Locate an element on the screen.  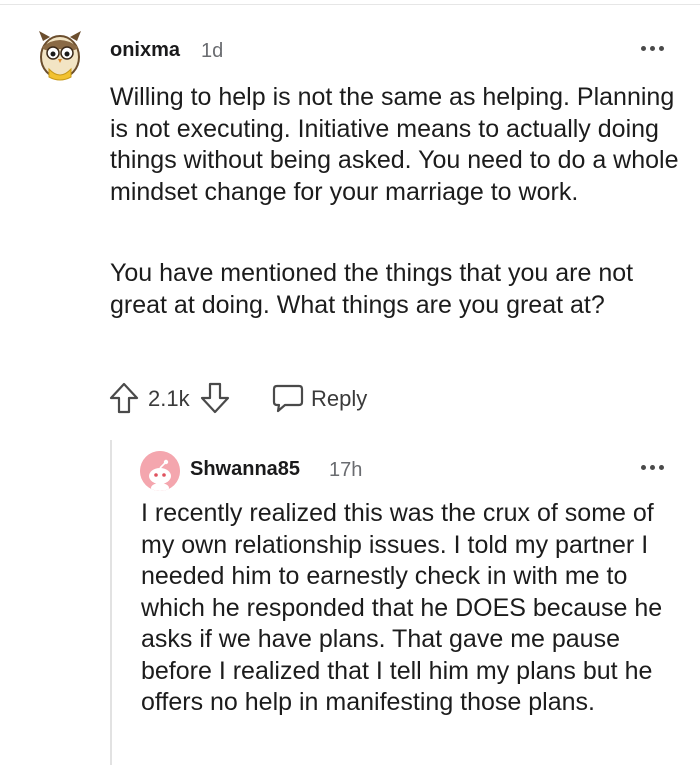
reply-button: Reply is located at coordinates (326, 398).